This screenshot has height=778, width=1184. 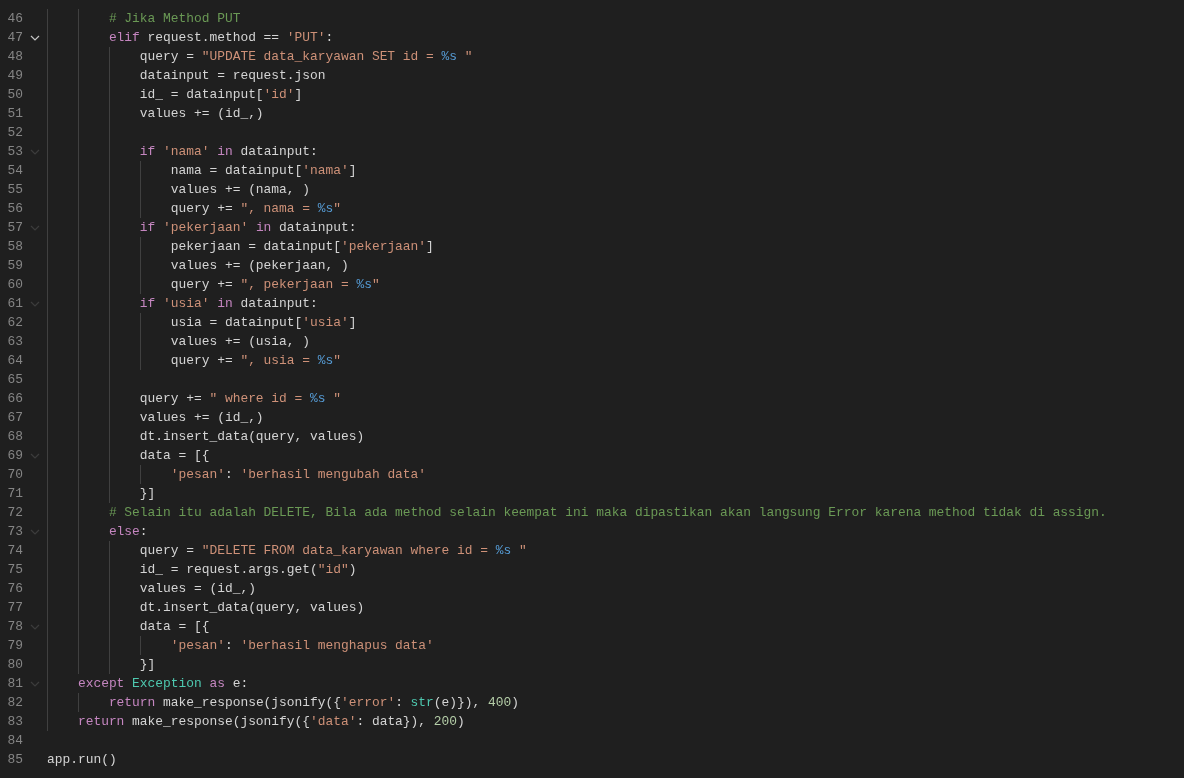 What do you see at coordinates (14, 645) in the screenshot?
I see `line-number: 79` at bounding box center [14, 645].